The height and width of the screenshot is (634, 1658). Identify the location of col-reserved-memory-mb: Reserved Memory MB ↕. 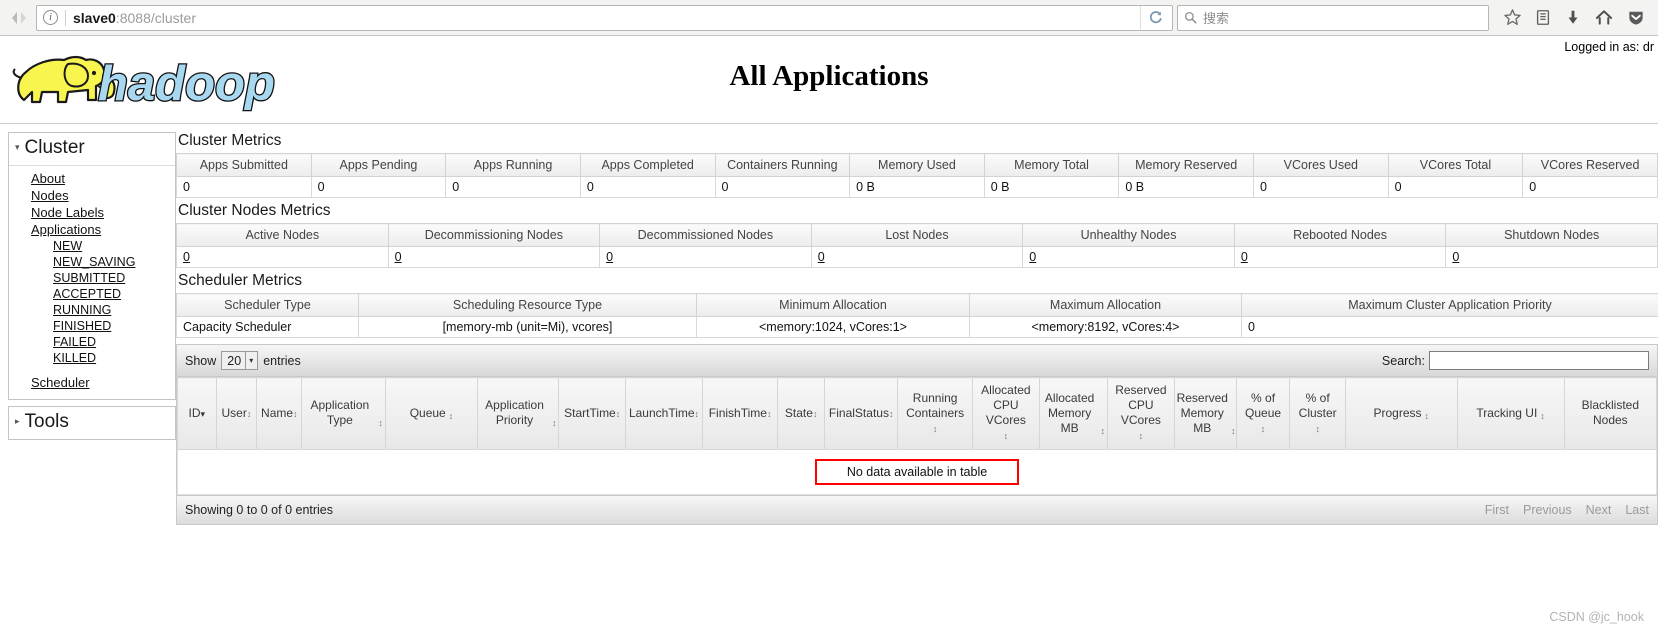
(1205, 413).